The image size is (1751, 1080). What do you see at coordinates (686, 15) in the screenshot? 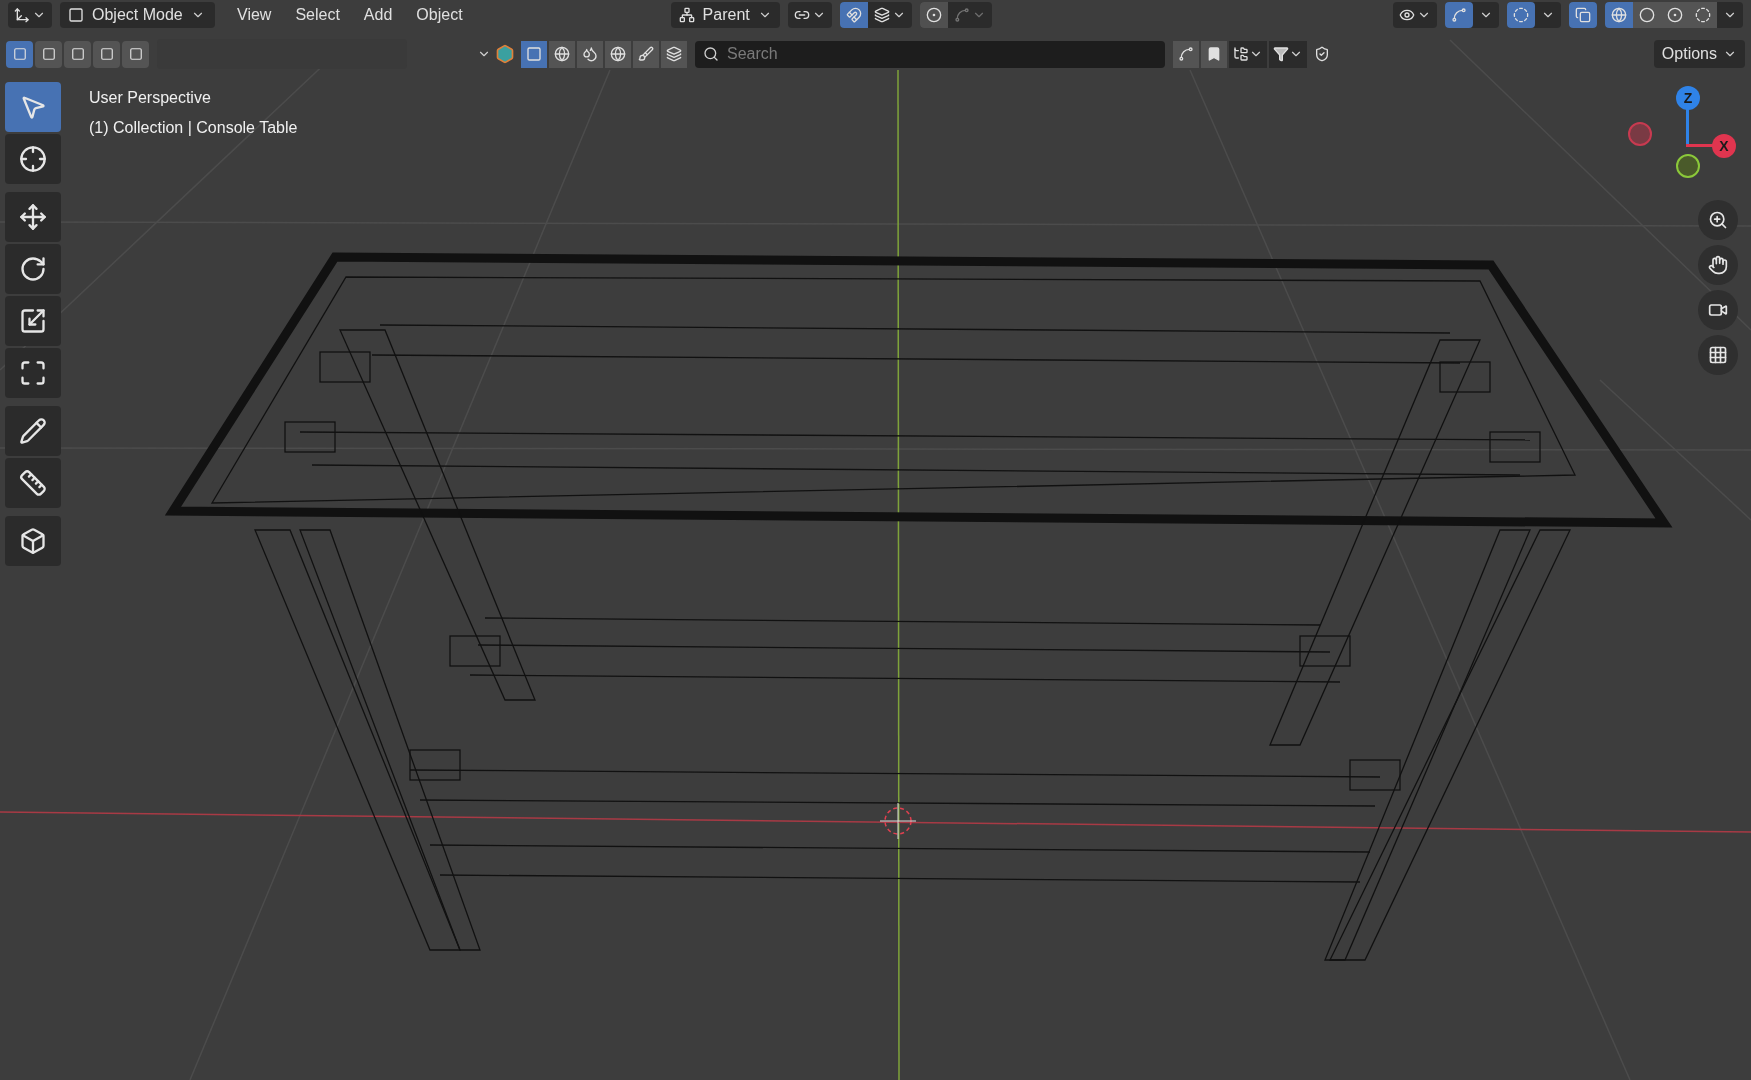
I see `pivot-icon` at bounding box center [686, 15].